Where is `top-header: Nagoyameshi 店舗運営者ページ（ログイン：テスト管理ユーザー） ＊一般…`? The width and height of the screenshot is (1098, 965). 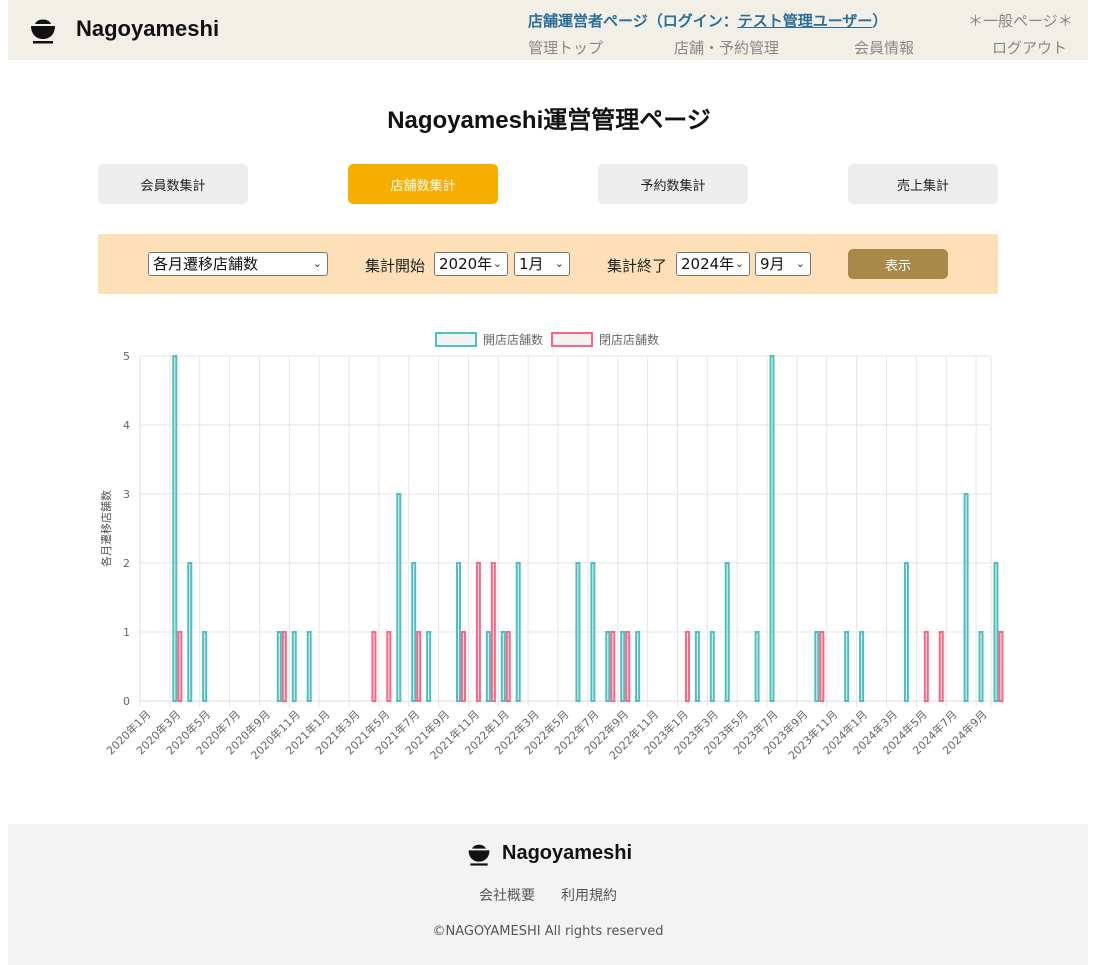
top-header: Nagoyameshi 店舗運営者ページ（ログイン：テスト管理ユーザー） ＊一般… is located at coordinates (548, 30).